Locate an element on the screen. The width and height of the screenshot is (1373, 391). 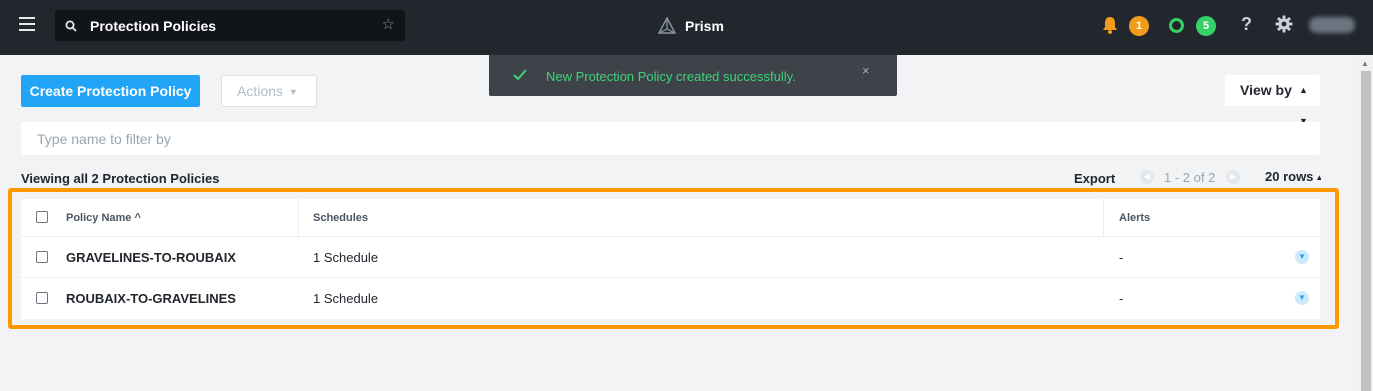
next-page-icon: ▶ is located at coordinates (1233, 177).